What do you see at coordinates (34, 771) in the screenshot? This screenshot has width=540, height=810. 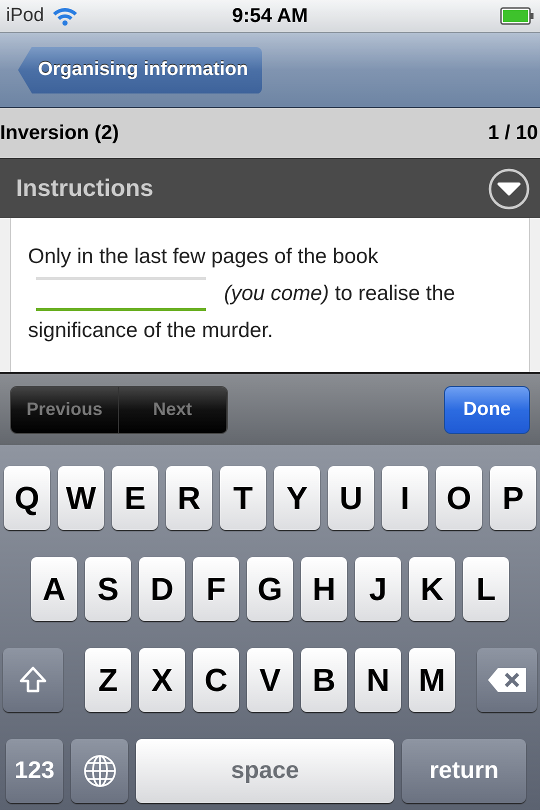 I see `numbers-key: 123` at bounding box center [34, 771].